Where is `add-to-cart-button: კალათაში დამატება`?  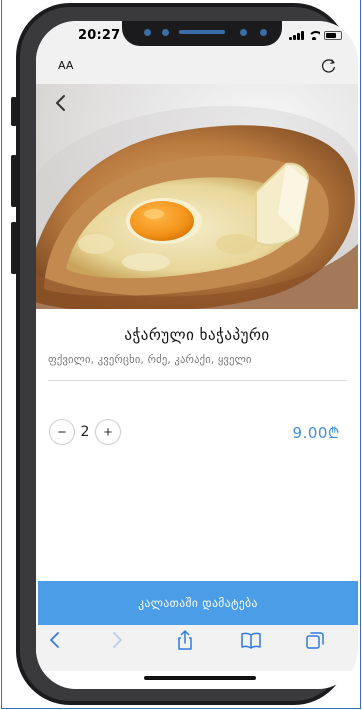
add-to-cart-button: კალათაში დამატება is located at coordinates (198, 603).